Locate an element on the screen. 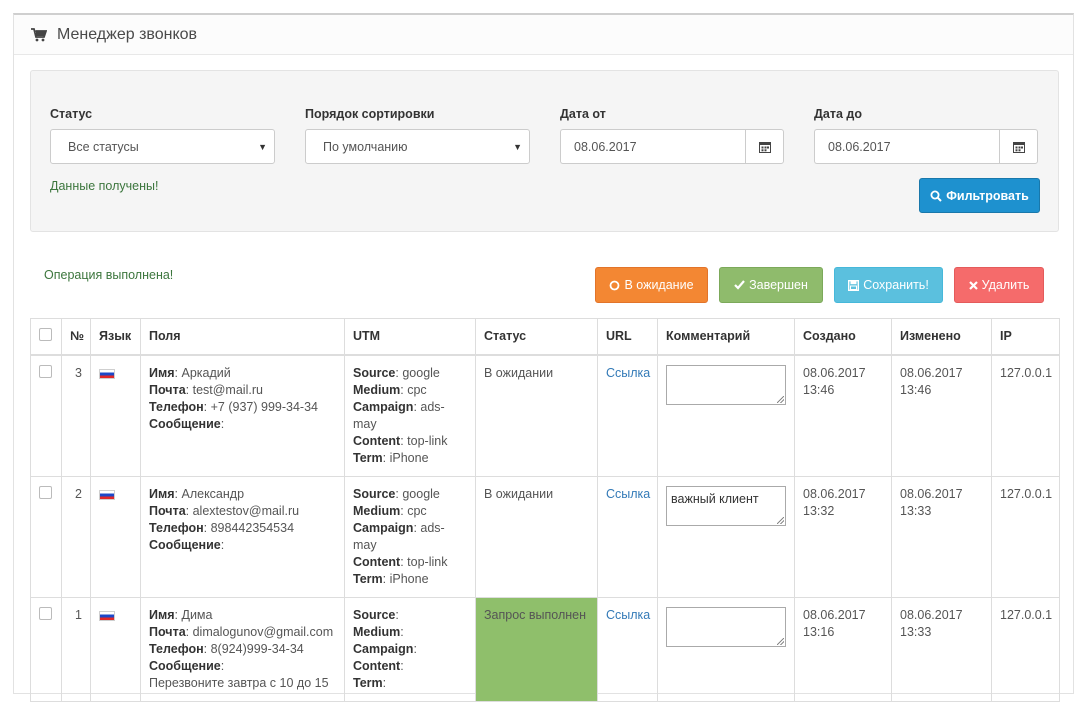 The height and width of the screenshot is (709, 1089). field-name-line: Имя: Аркадий is located at coordinates (190, 372).